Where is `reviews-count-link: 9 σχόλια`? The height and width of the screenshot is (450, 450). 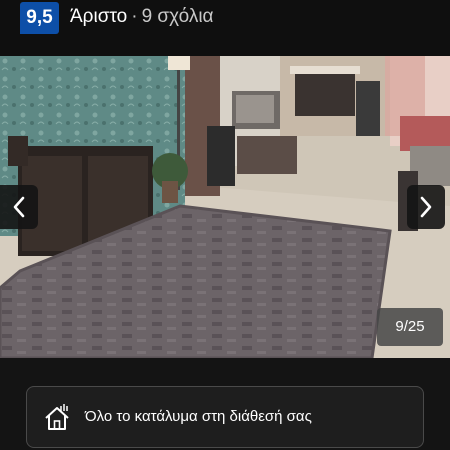 reviews-count-link: 9 σχόλια is located at coordinates (178, 16).